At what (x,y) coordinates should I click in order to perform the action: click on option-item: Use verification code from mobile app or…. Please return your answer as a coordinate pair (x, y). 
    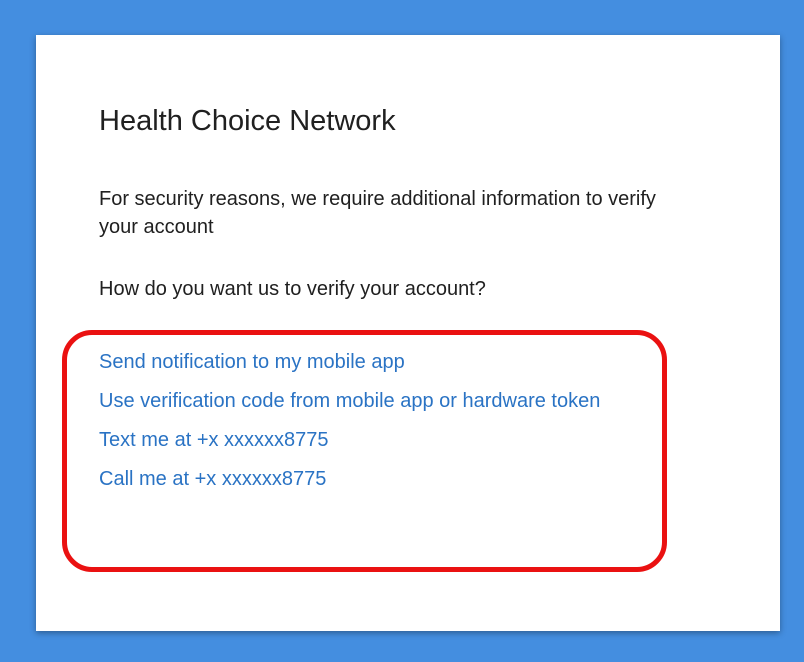
    Looking at the image, I should click on (379, 401).